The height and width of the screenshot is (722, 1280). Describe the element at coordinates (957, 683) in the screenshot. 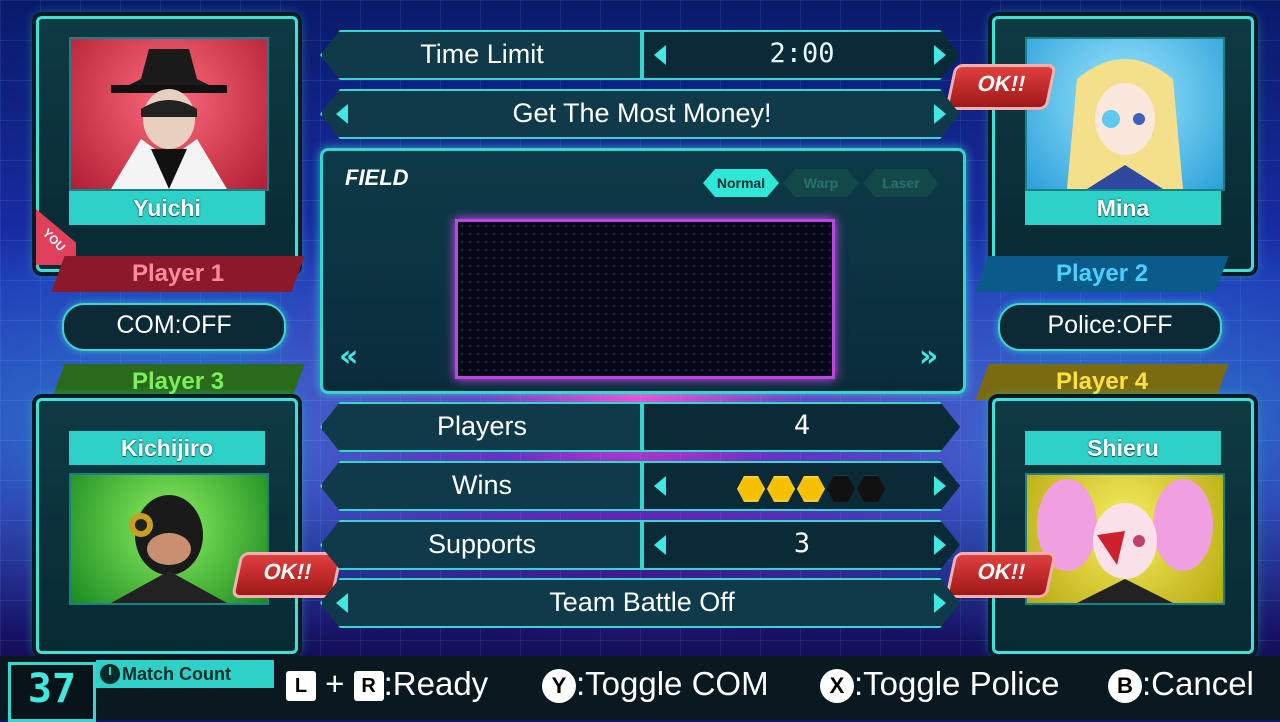

I see `hint-toggle-police-text: :Toggle Police` at that location.